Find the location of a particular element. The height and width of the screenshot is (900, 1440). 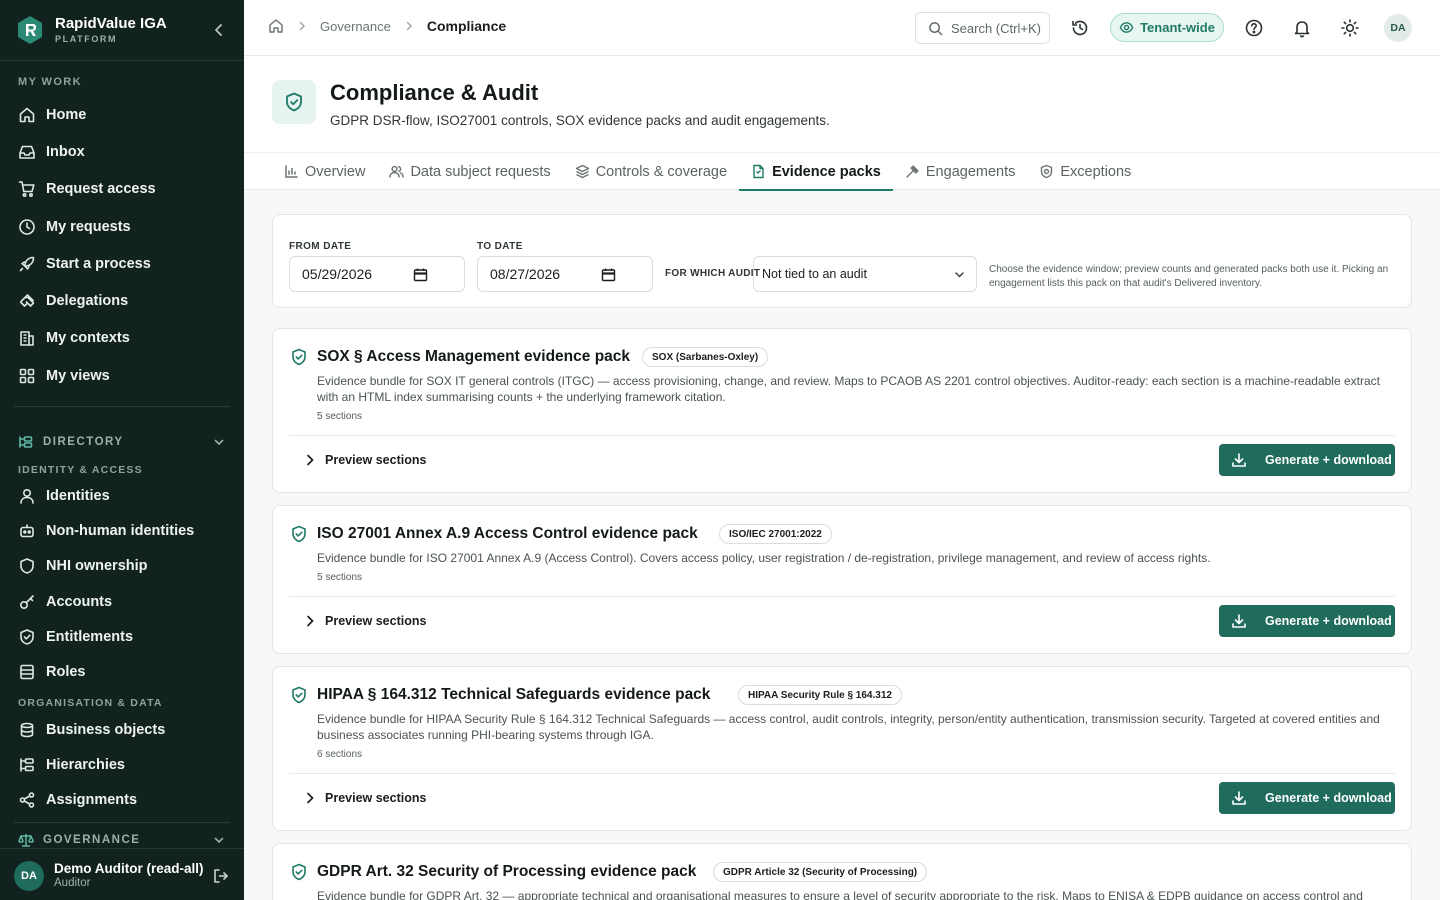

sidebar-item-my-contexts: My contexts is located at coordinates (123, 338).